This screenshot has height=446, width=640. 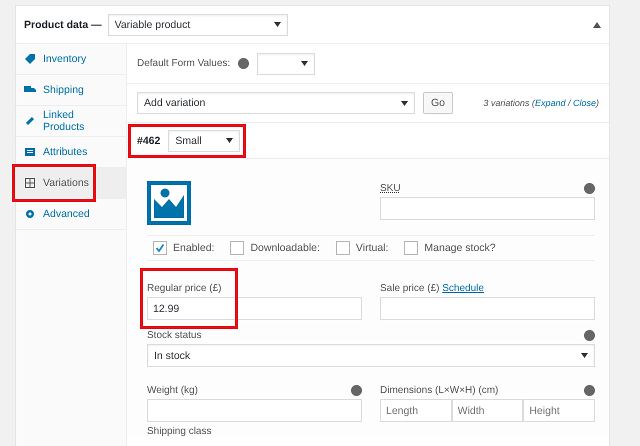 I want to click on regular-price-label: Regular price (£), so click(x=184, y=288).